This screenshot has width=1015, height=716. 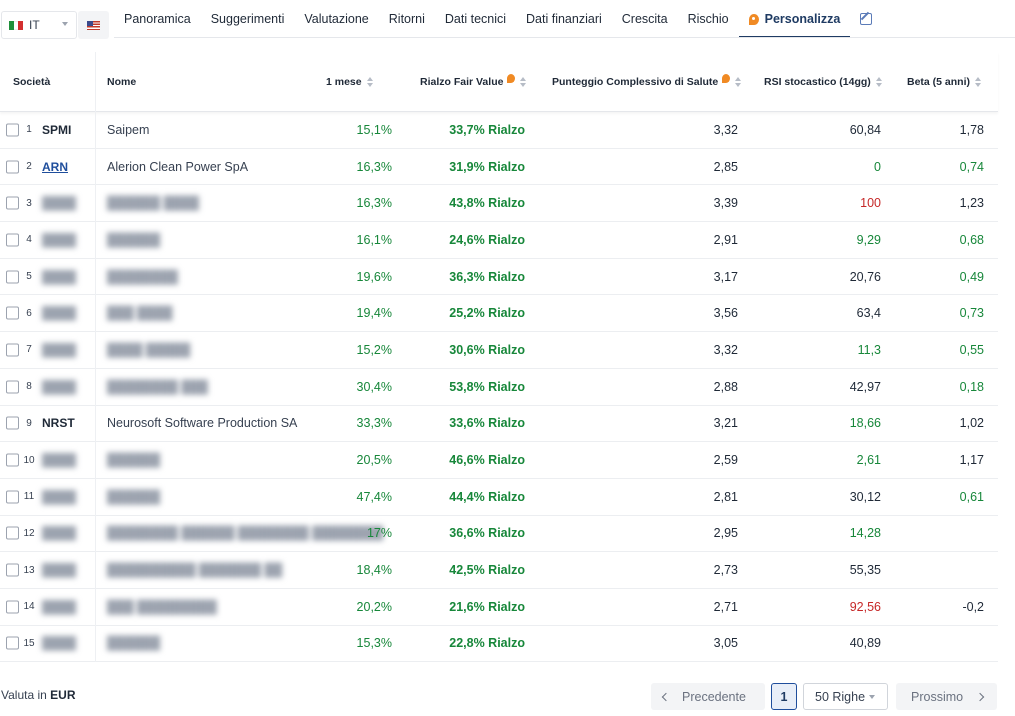 What do you see at coordinates (817, 82) in the screenshot?
I see `col-label: RSI stocastico (14gg)` at bounding box center [817, 82].